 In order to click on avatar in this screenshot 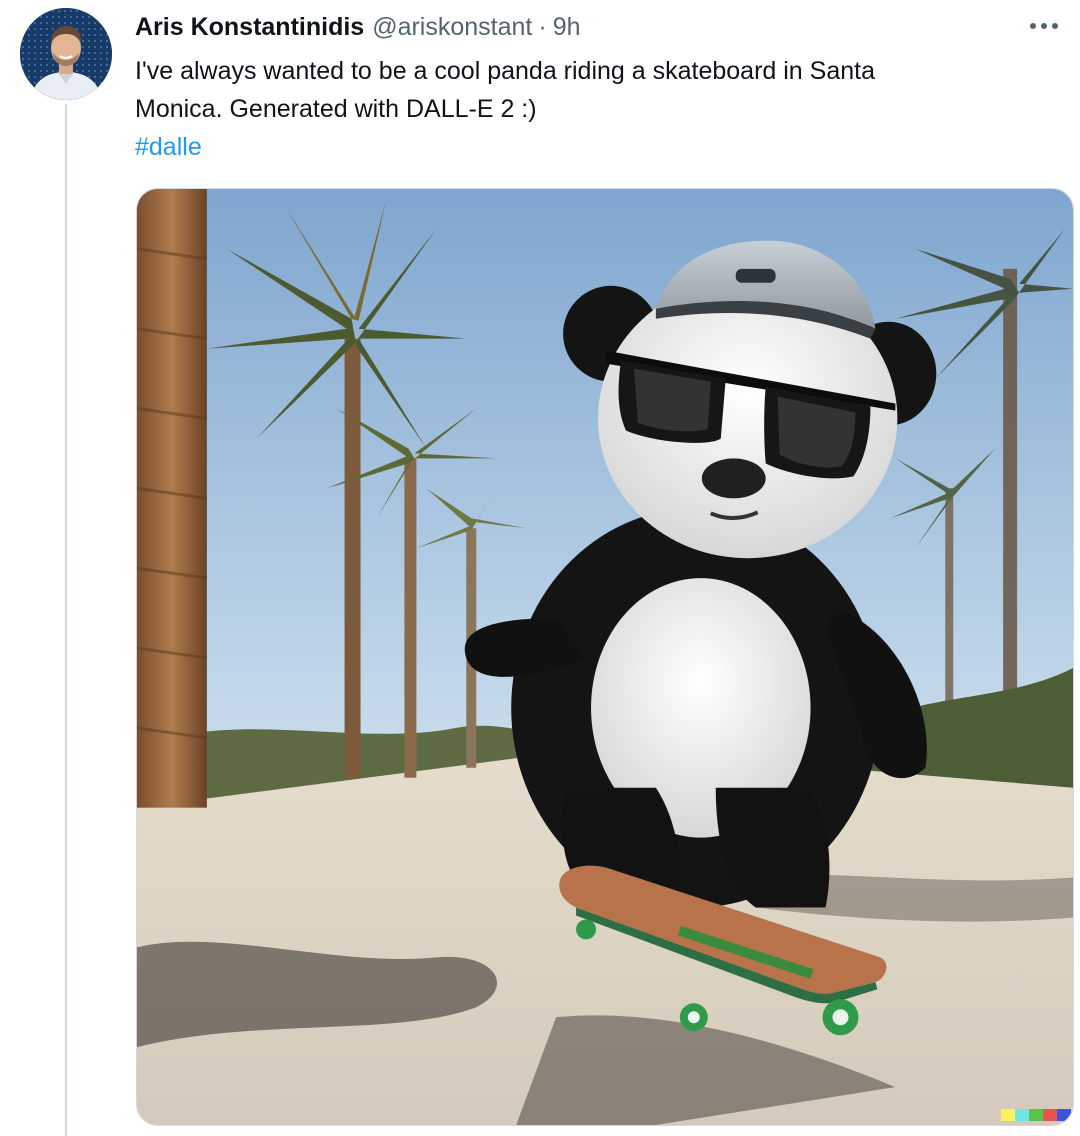, I will do `click(66, 54)`.